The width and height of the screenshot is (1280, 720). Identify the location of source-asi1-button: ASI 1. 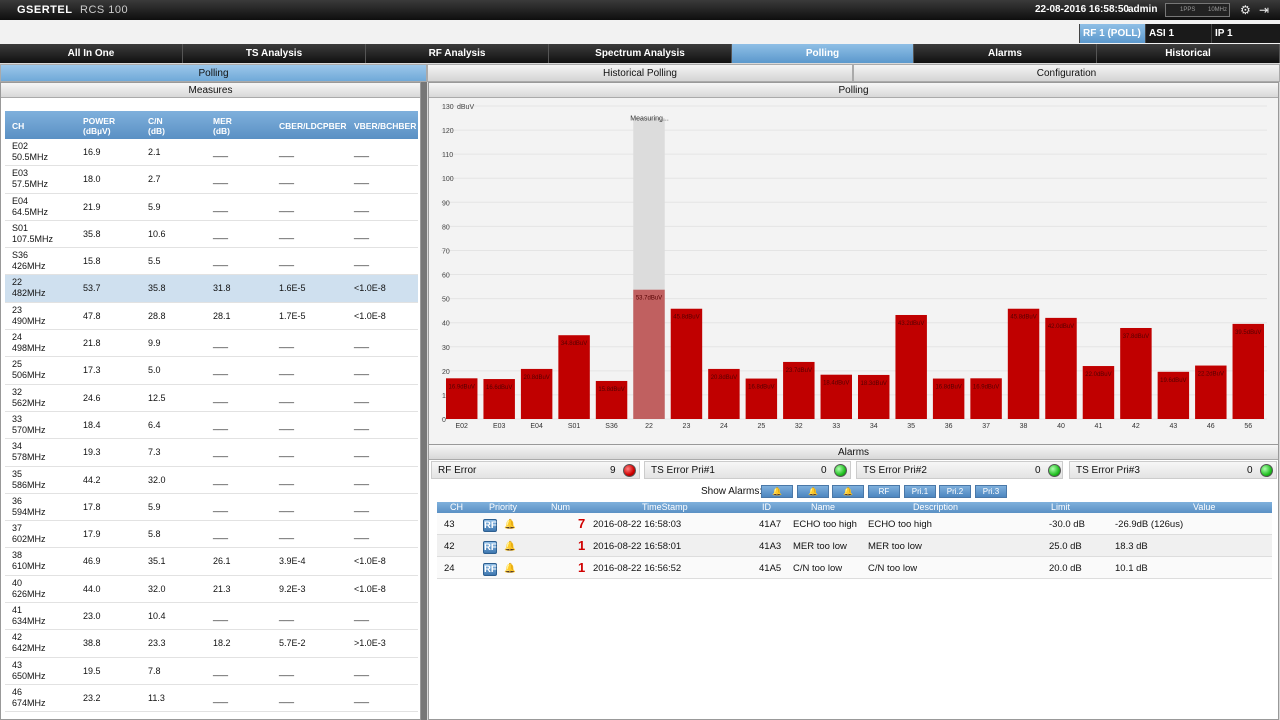
(1178, 33).